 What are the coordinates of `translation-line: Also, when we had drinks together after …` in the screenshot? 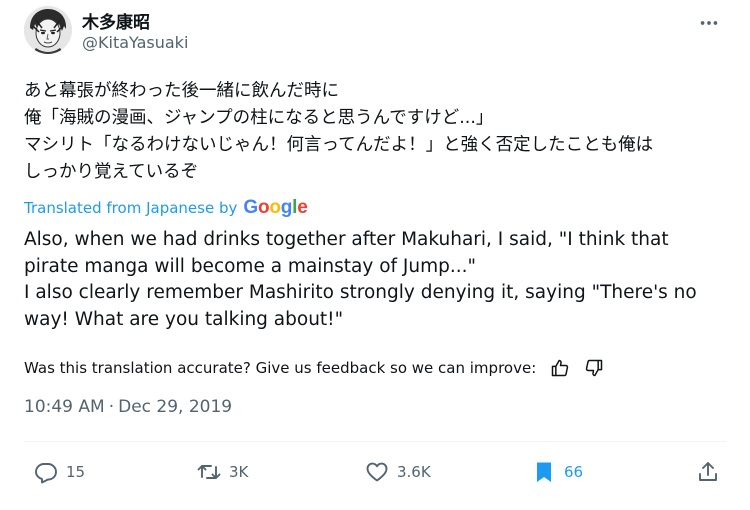 It's located at (346, 239).